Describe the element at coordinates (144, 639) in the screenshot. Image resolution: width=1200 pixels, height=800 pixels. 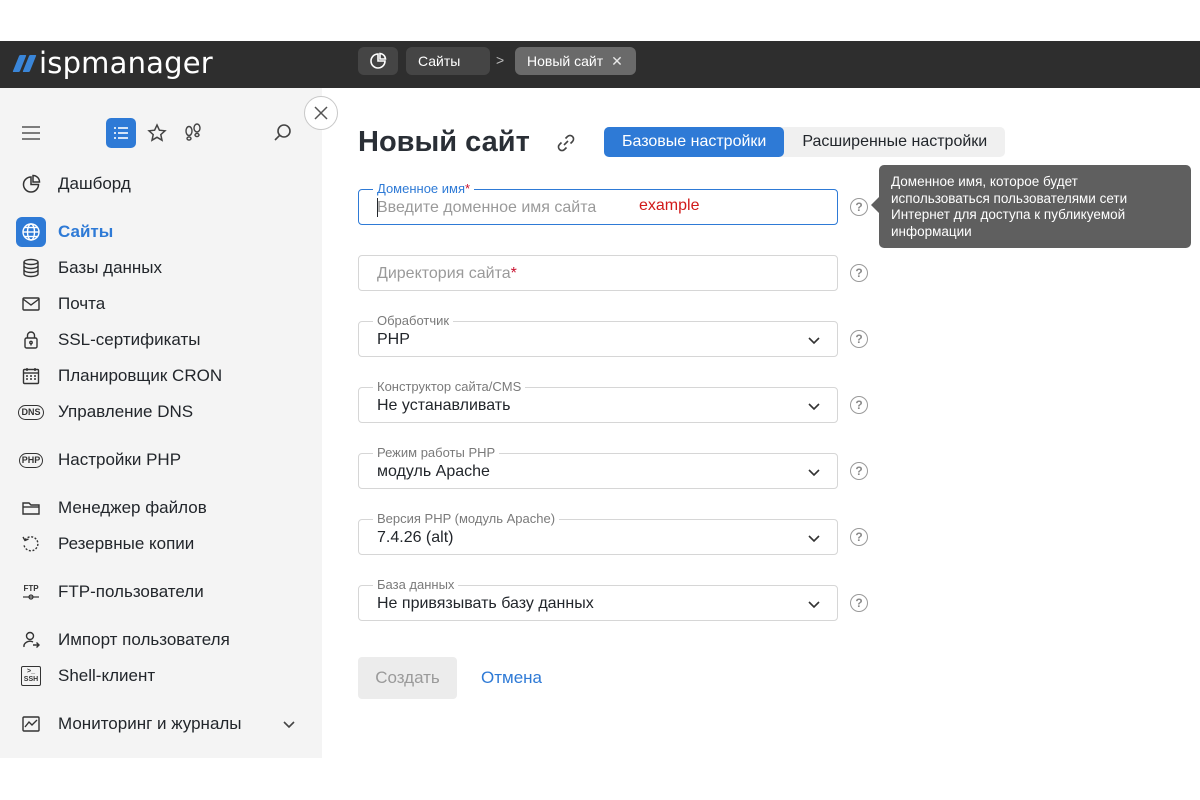
I see `sidebar-item-label: Импорт пользователя` at that location.